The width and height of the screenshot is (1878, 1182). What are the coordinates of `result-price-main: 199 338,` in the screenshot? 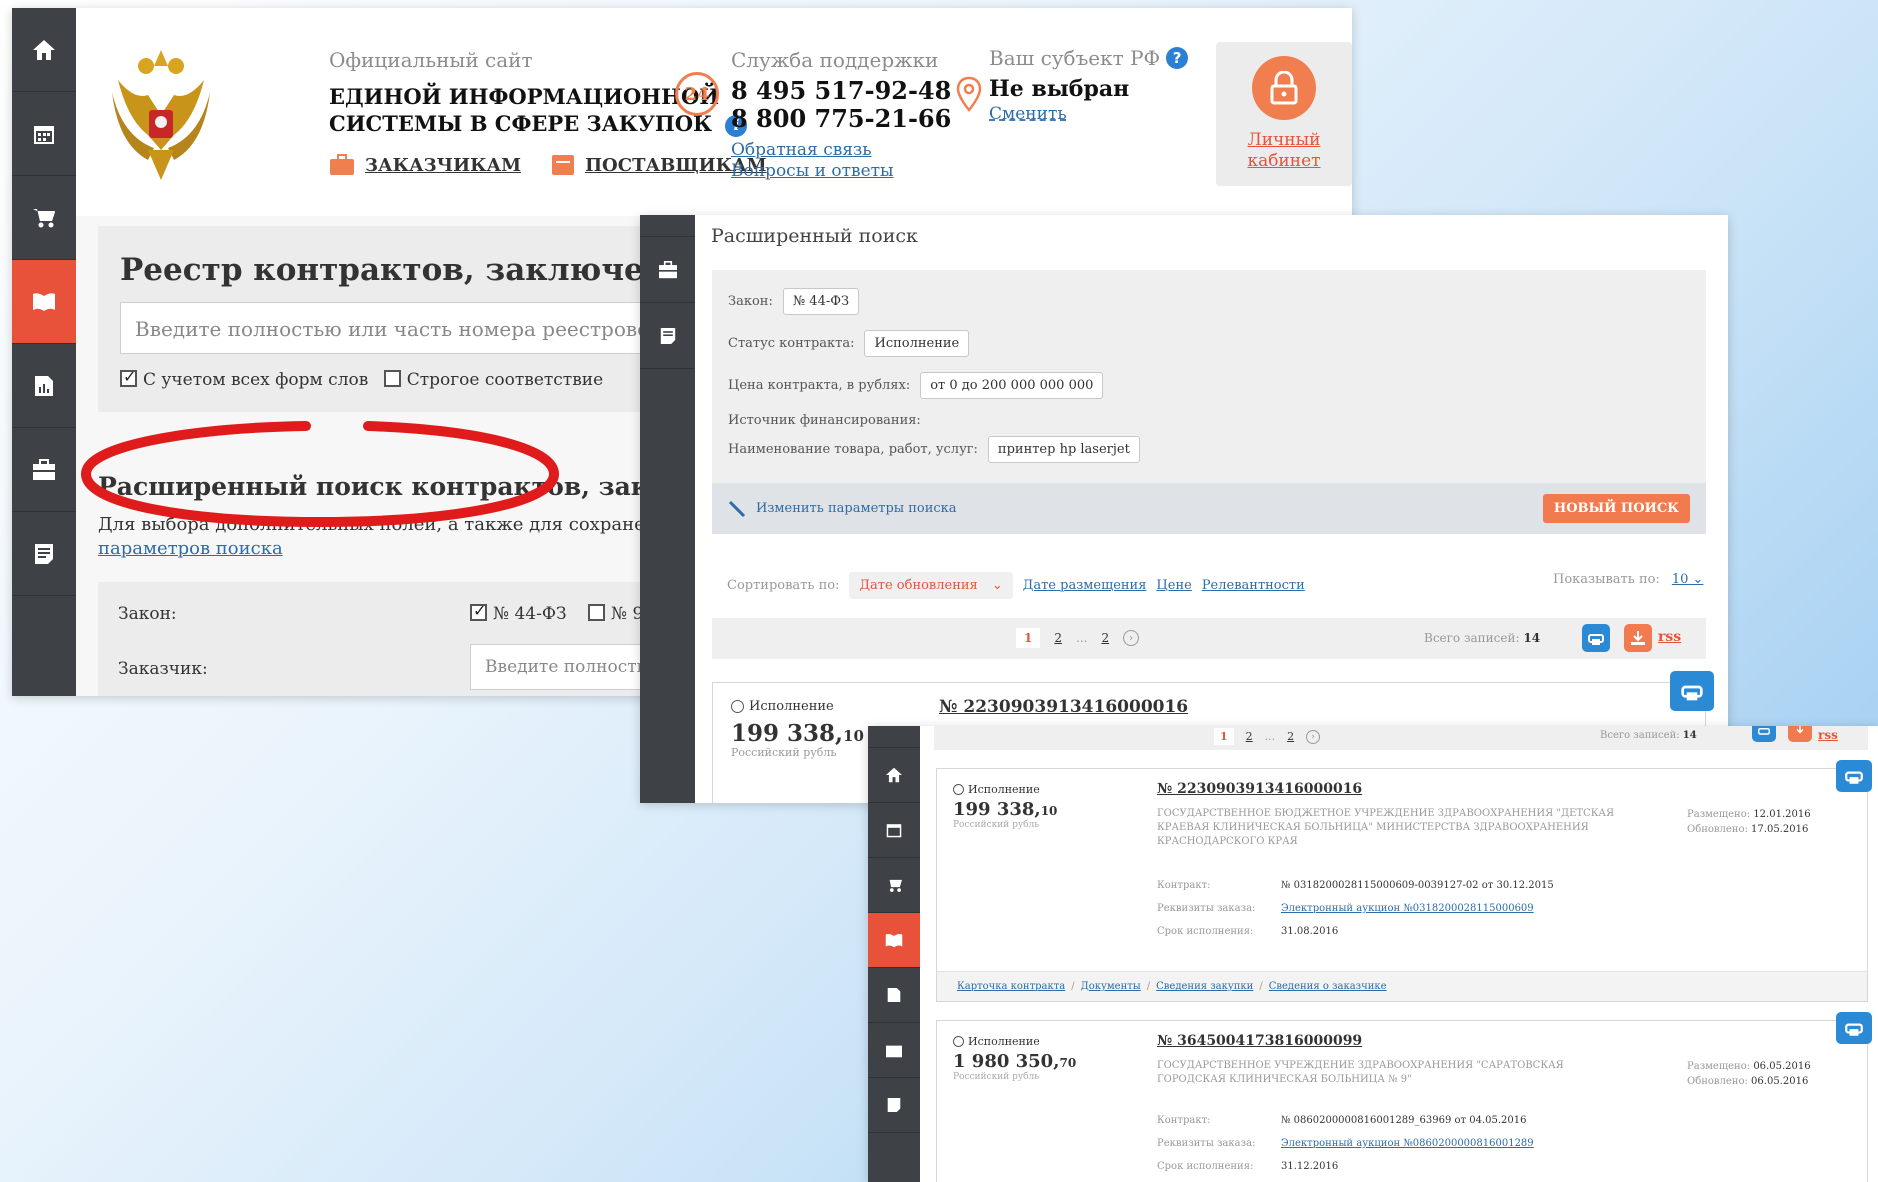 It's located at (787, 733).